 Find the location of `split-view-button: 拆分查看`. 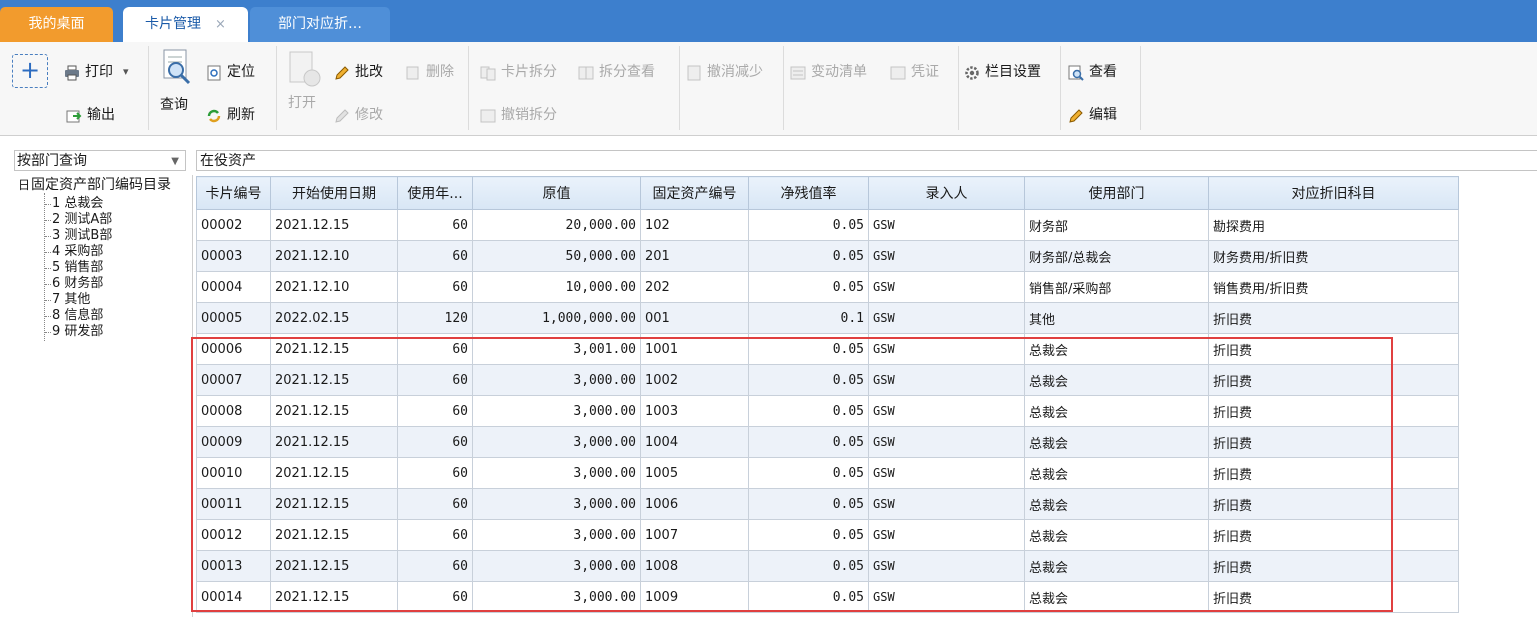

split-view-button: 拆分查看 is located at coordinates (616, 72).